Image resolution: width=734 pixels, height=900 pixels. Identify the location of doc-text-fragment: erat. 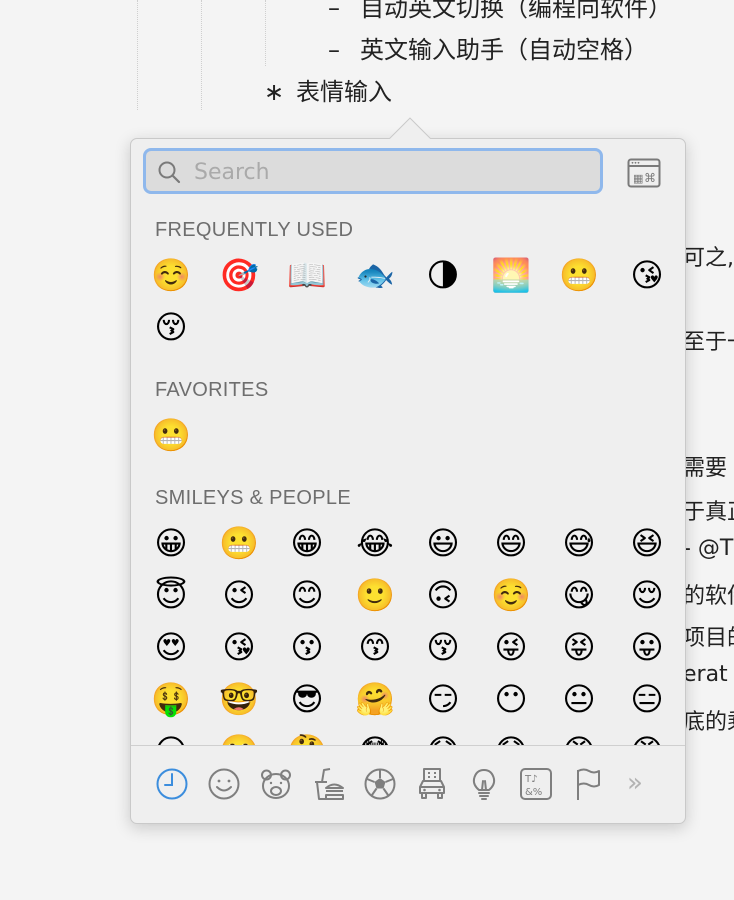
(705, 674).